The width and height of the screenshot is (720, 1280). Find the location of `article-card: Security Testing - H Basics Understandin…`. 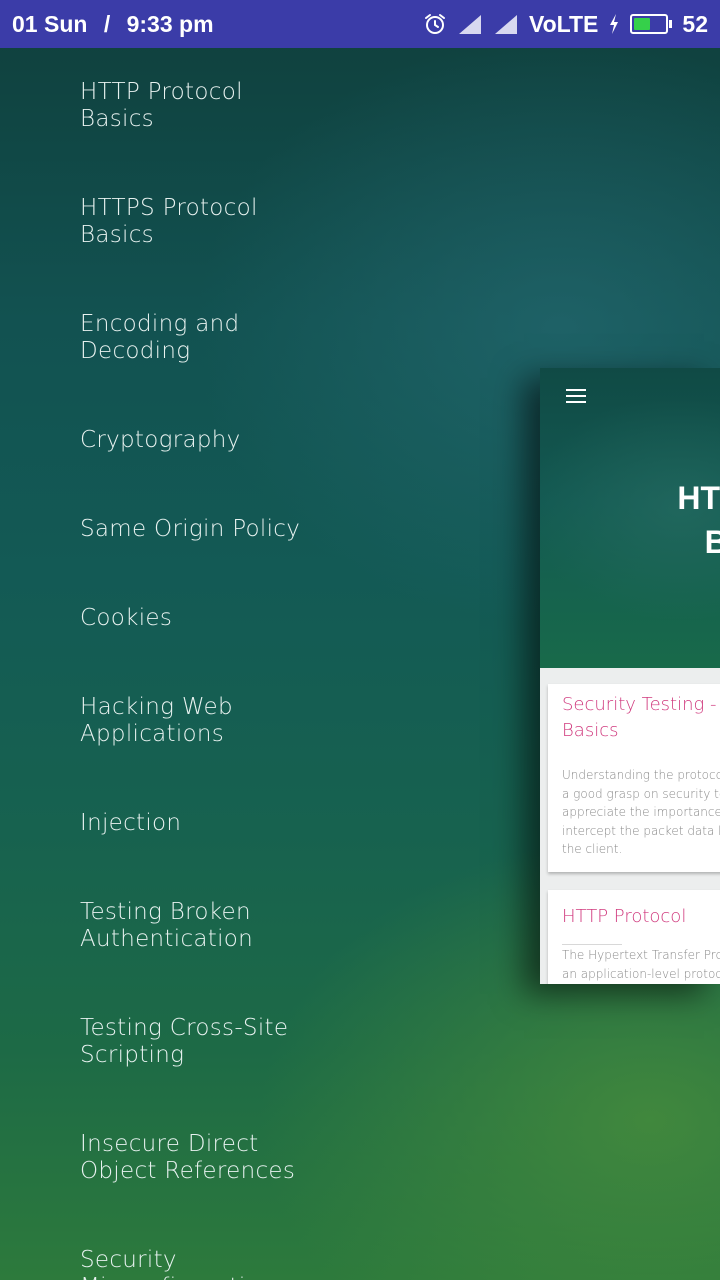

article-card: Security Testing - H Basics Understandin… is located at coordinates (634, 778).